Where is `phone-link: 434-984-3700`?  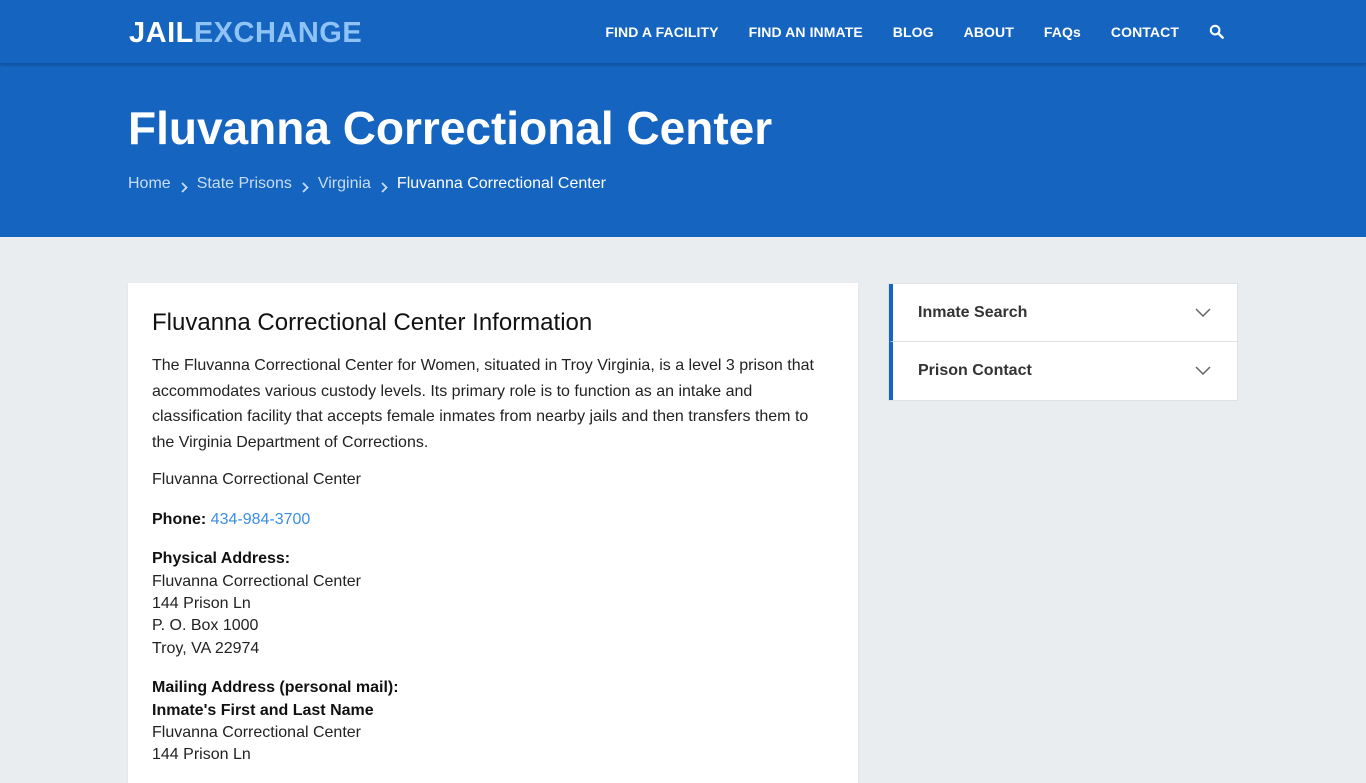
phone-link: 434-984-3700 is located at coordinates (261, 519).